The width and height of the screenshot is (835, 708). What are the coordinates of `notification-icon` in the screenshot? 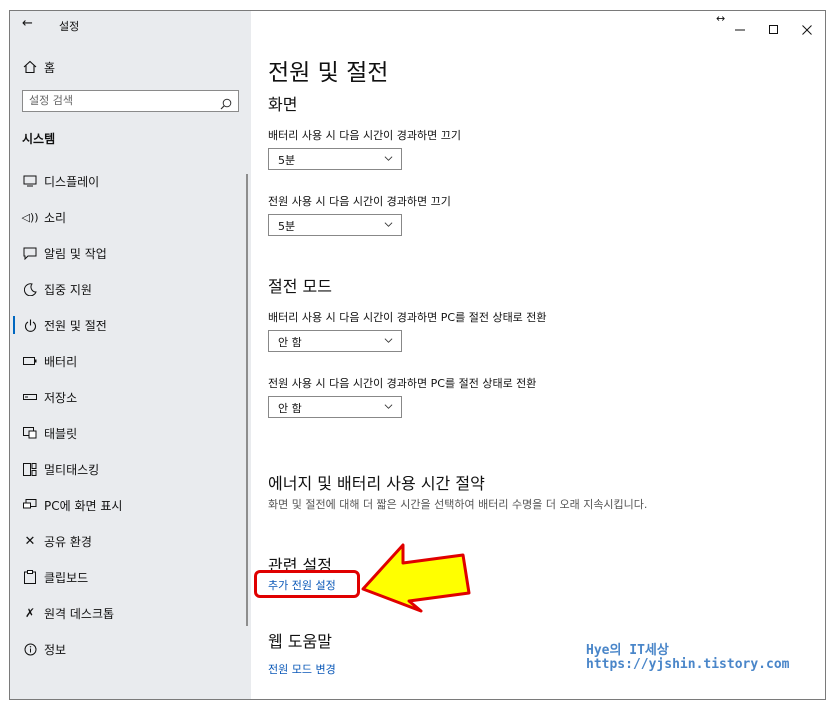 It's located at (30, 253).